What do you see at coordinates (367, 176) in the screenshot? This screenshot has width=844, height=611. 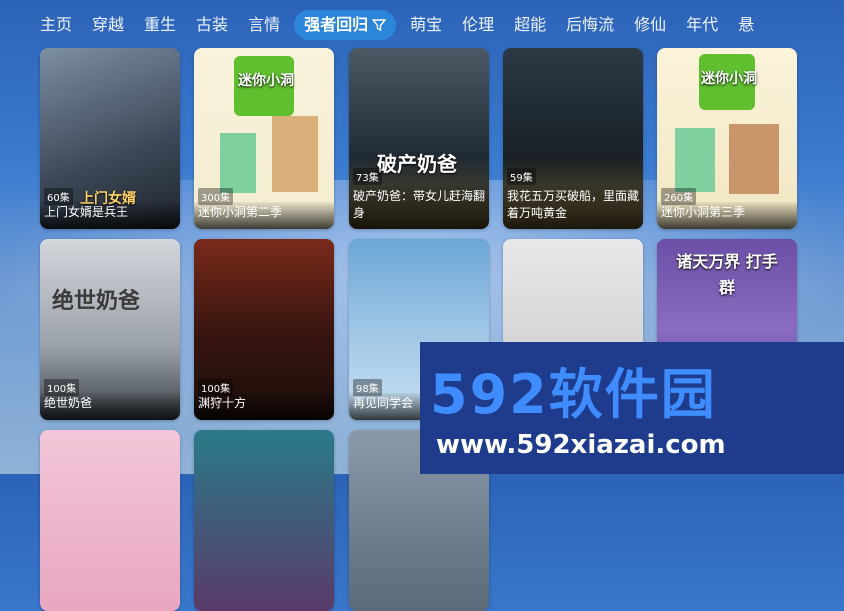 I see `episode-count-badge: 73集` at bounding box center [367, 176].